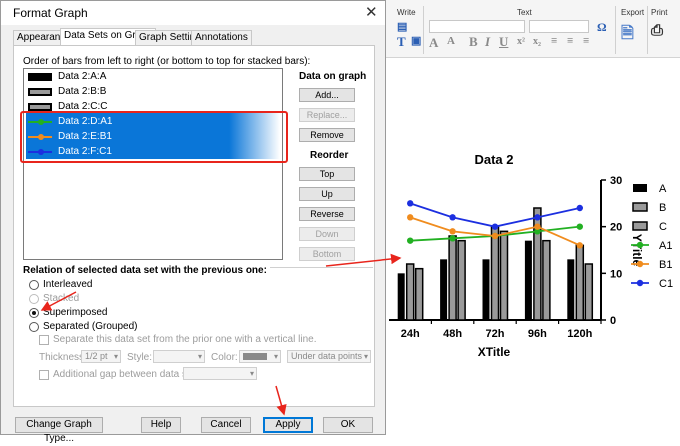 This screenshot has height=446, width=680. I want to click on arrow-to-apply, so click(281, 400).